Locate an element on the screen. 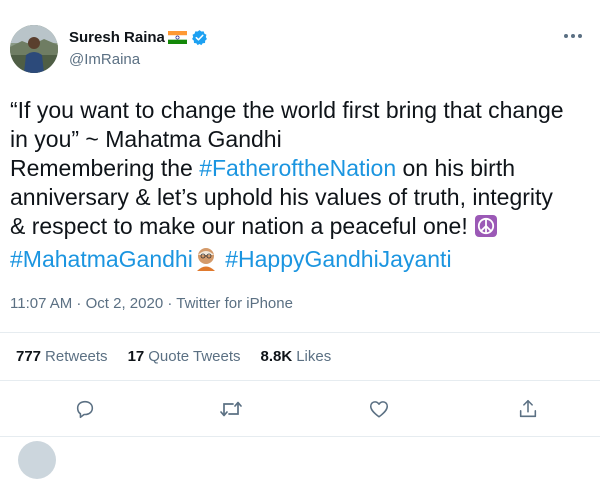  retweet-icon is located at coordinates (231, 409).